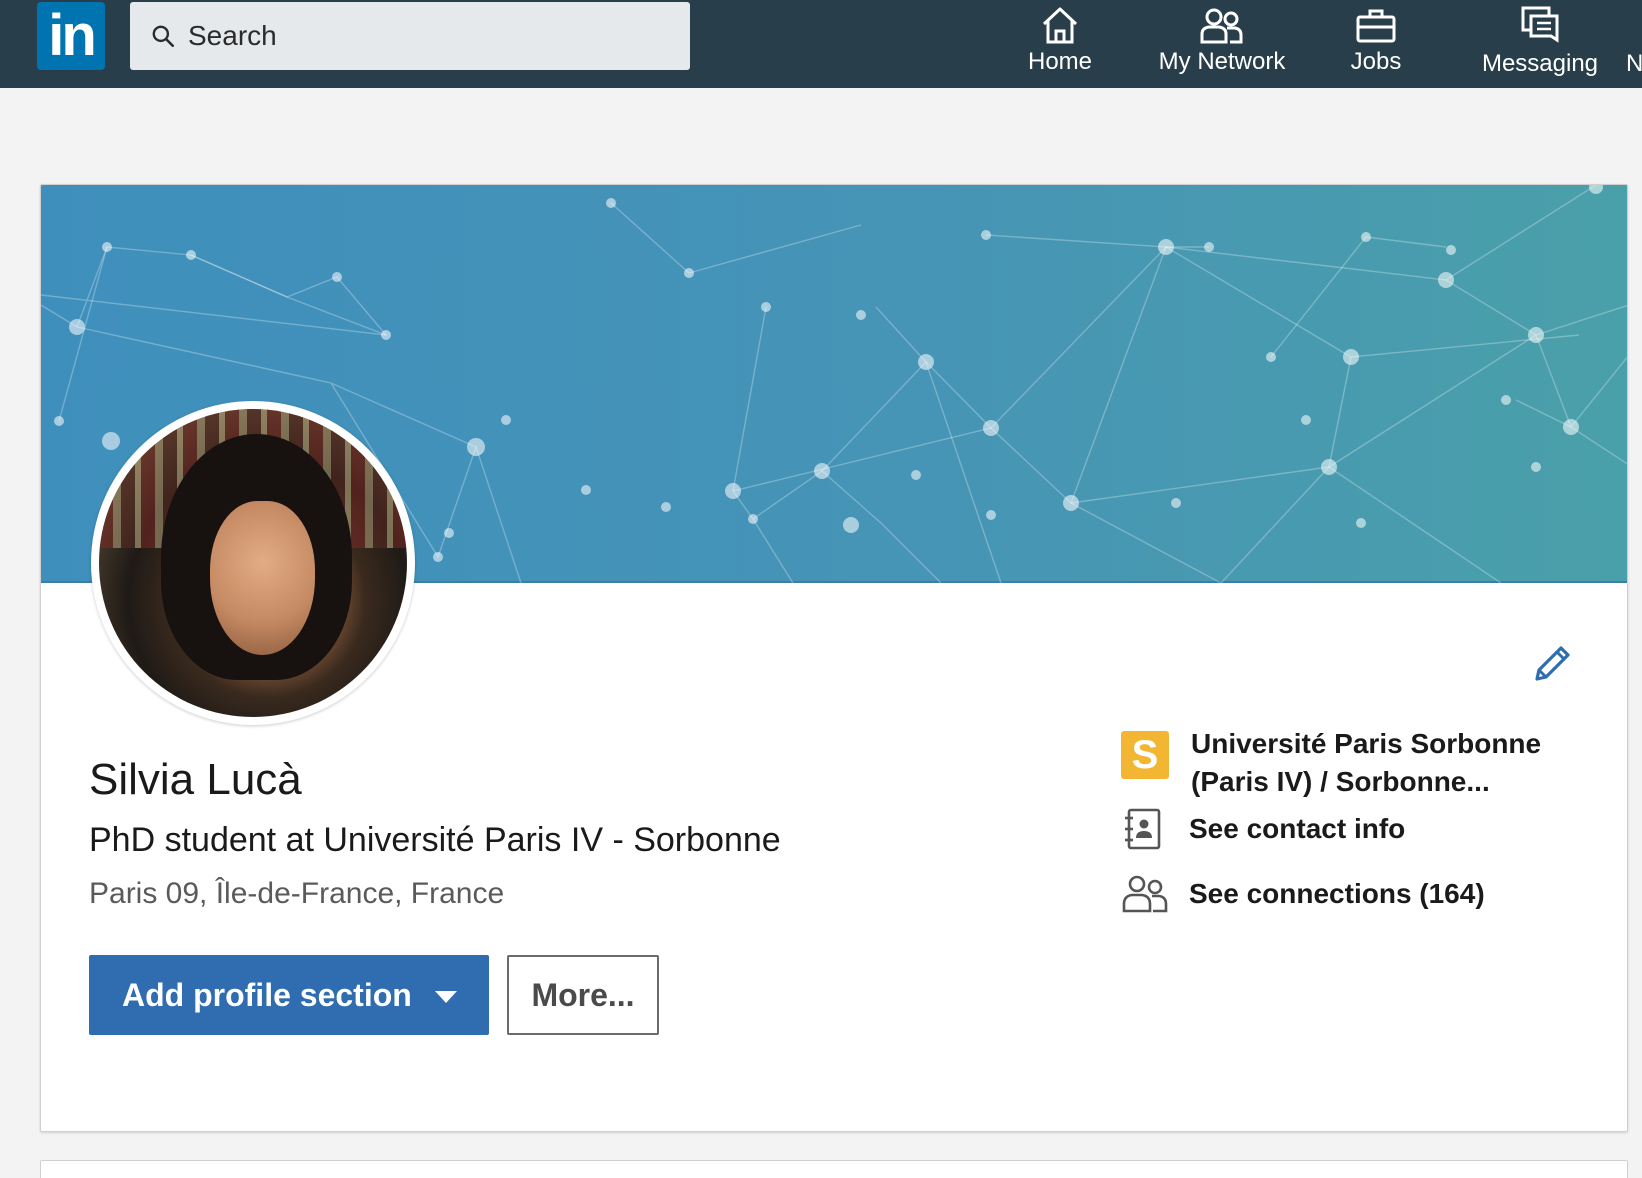 The height and width of the screenshot is (1178, 1642). What do you see at coordinates (267, 994) in the screenshot?
I see `add-profile-section-label: Add profile section` at bounding box center [267, 994].